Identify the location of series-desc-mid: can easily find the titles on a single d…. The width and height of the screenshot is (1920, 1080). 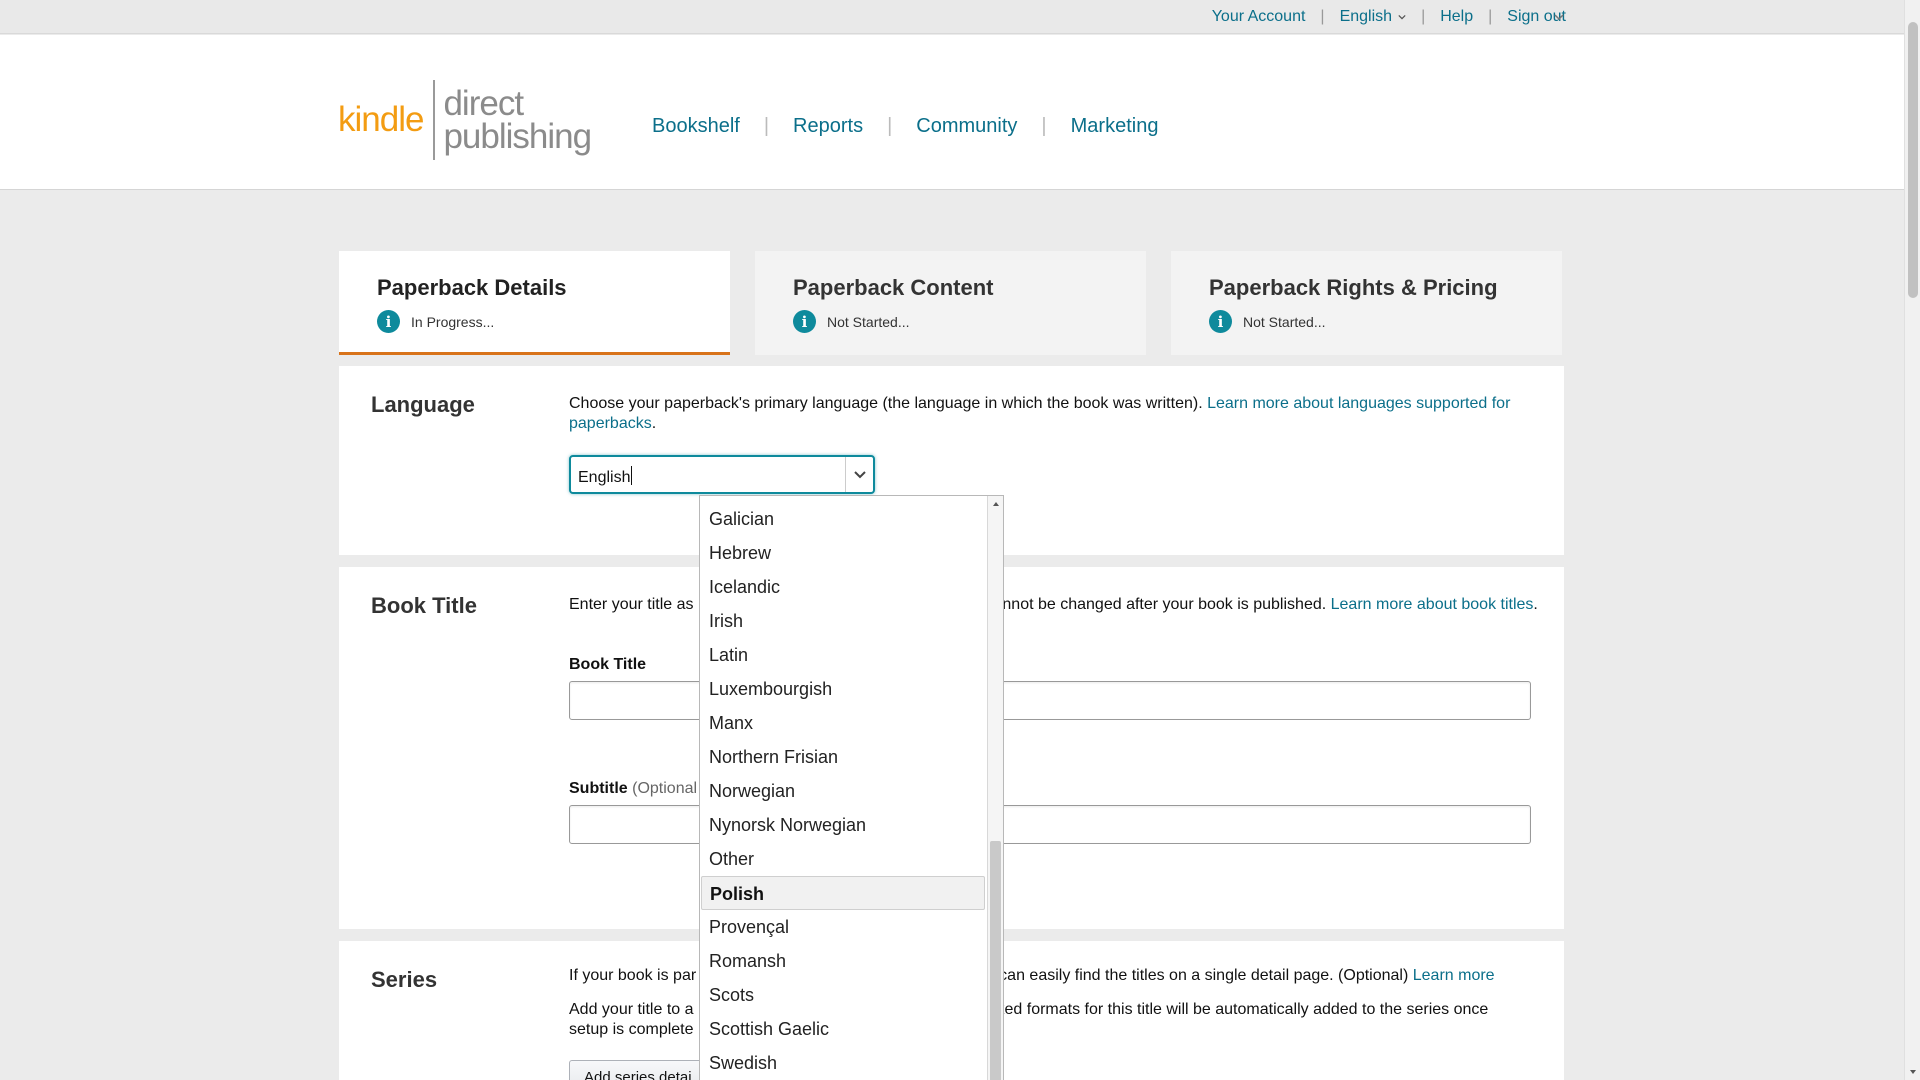
(1206, 975).